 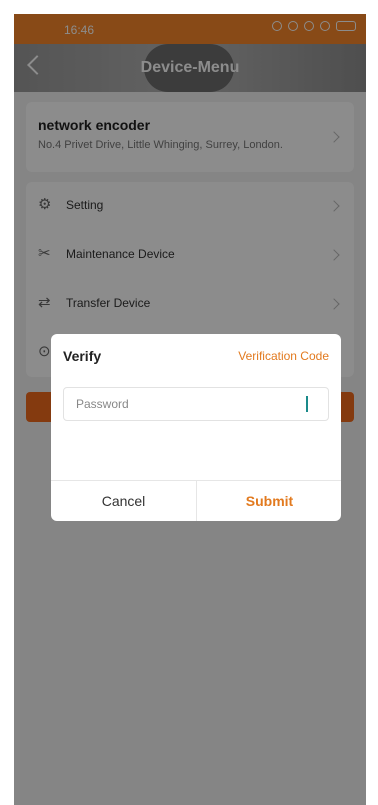 What do you see at coordinates (123, 501) in the screenshot?
I see `cancel-button: Cancel` at bounding box center [123, 501].